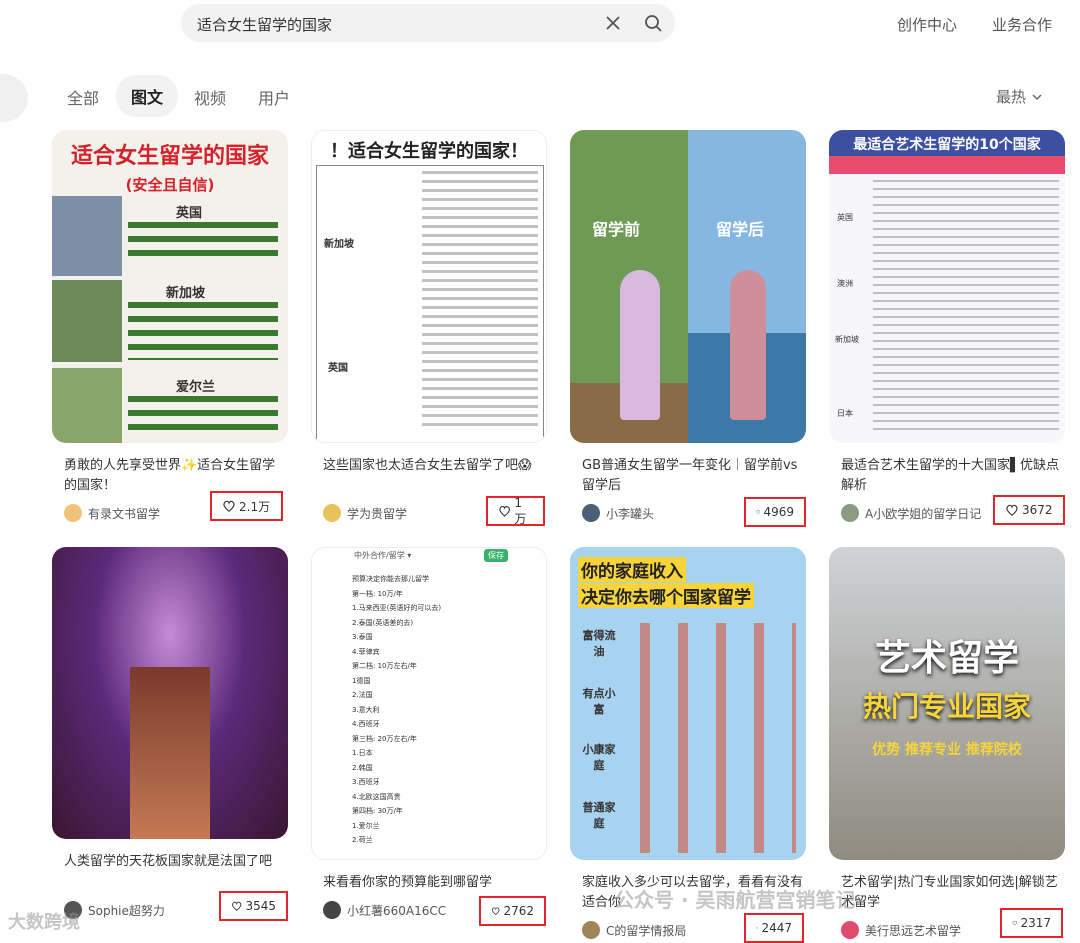 Image resolution: width=1080 pixels, height=943 pixels. What do you see at coordinates (170, 753) in the screenshot?
I see `chapel-nave` at bounding box center [170, 753].